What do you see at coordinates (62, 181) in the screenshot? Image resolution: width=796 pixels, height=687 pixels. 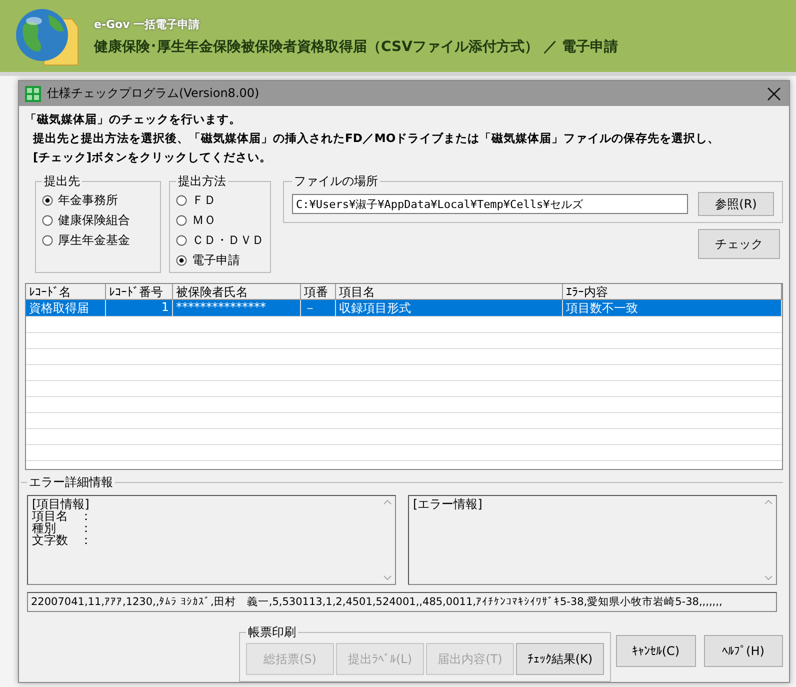 I see `group-label: 提出先` at bounding box center [62, 181].